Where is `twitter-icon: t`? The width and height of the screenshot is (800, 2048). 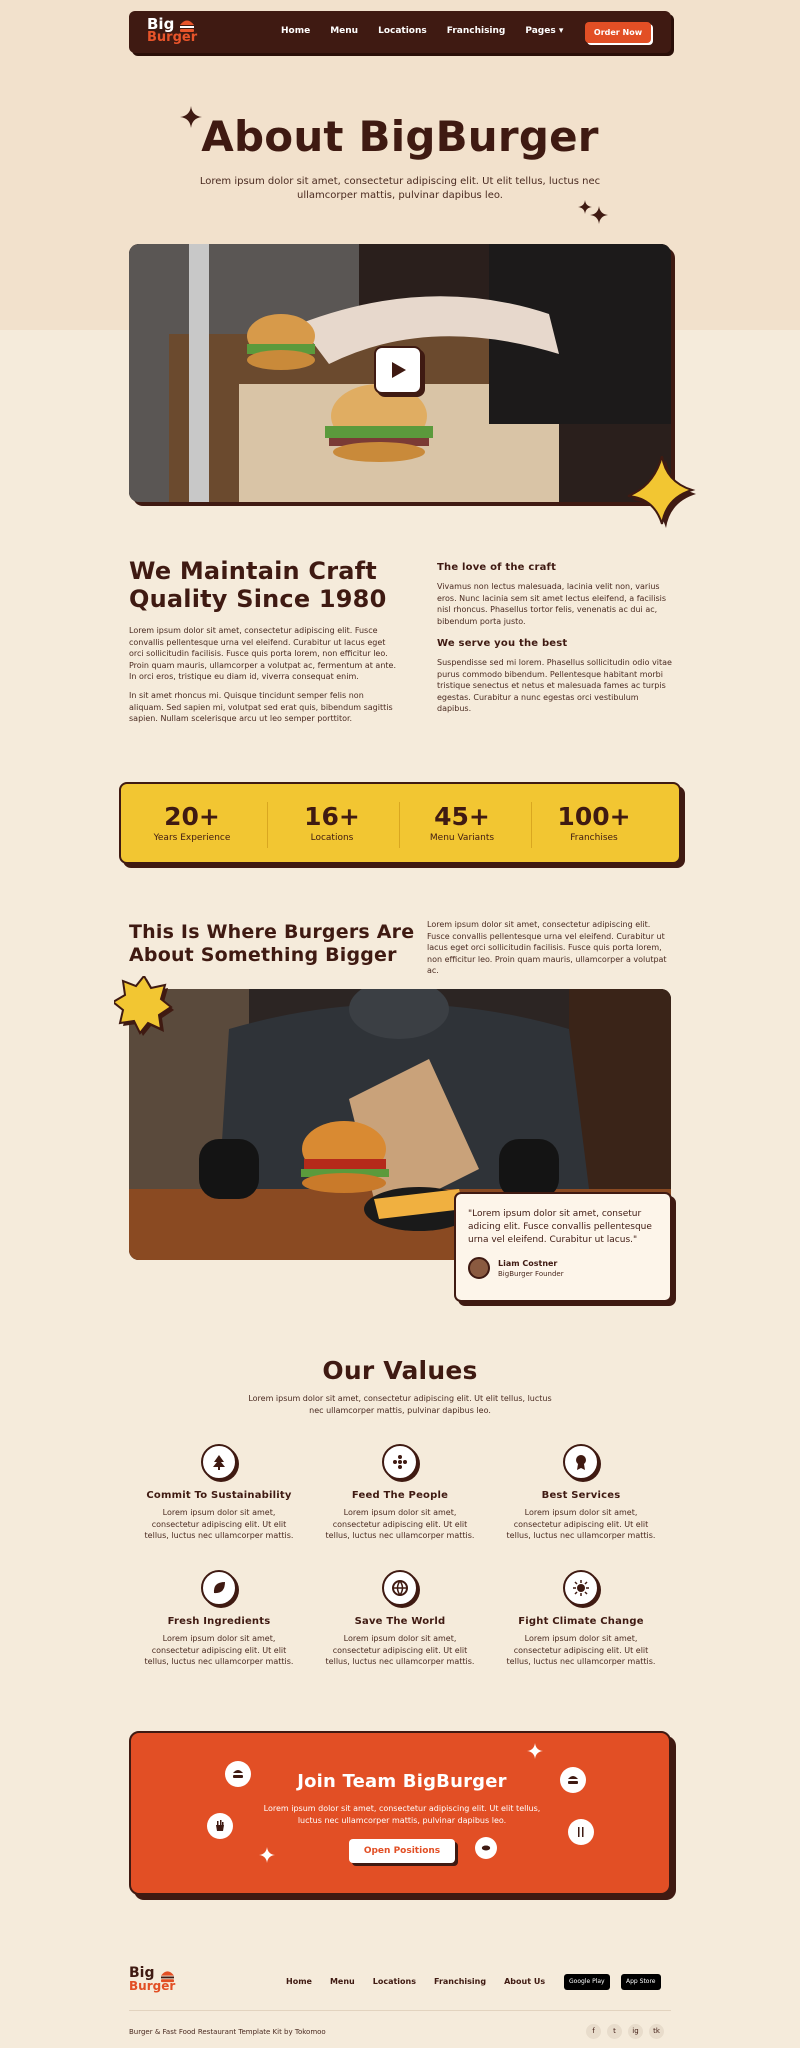 twitter-icon: t is located at coordinates (614, 2031).